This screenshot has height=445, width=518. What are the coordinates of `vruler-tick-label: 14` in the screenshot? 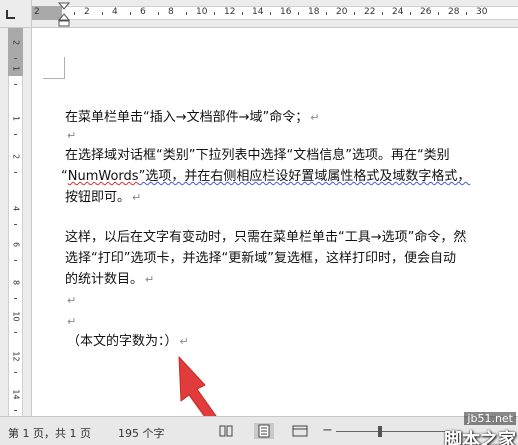 It's located at (16, 394).